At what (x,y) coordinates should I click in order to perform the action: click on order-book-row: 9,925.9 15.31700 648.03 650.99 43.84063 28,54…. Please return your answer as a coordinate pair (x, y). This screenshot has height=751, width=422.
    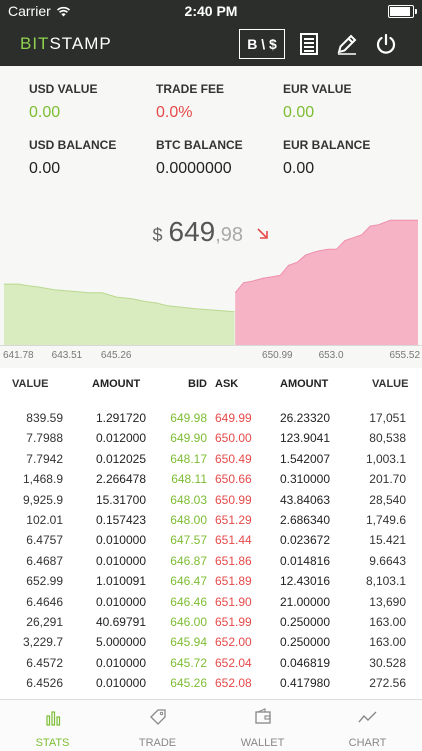
    Looking at the image, I should click on (211, 500).